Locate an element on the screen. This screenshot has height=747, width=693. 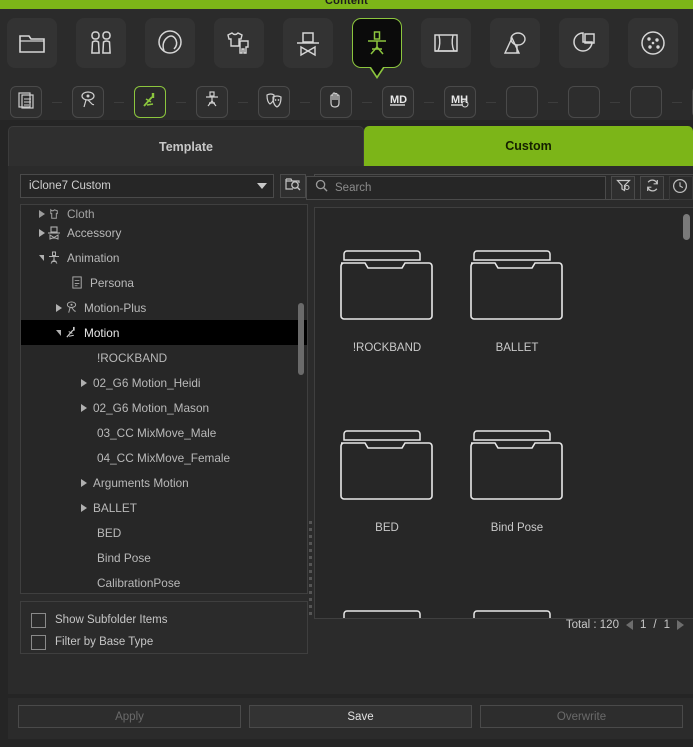
toolbar-button-hair is located at coordinates (170, 43).